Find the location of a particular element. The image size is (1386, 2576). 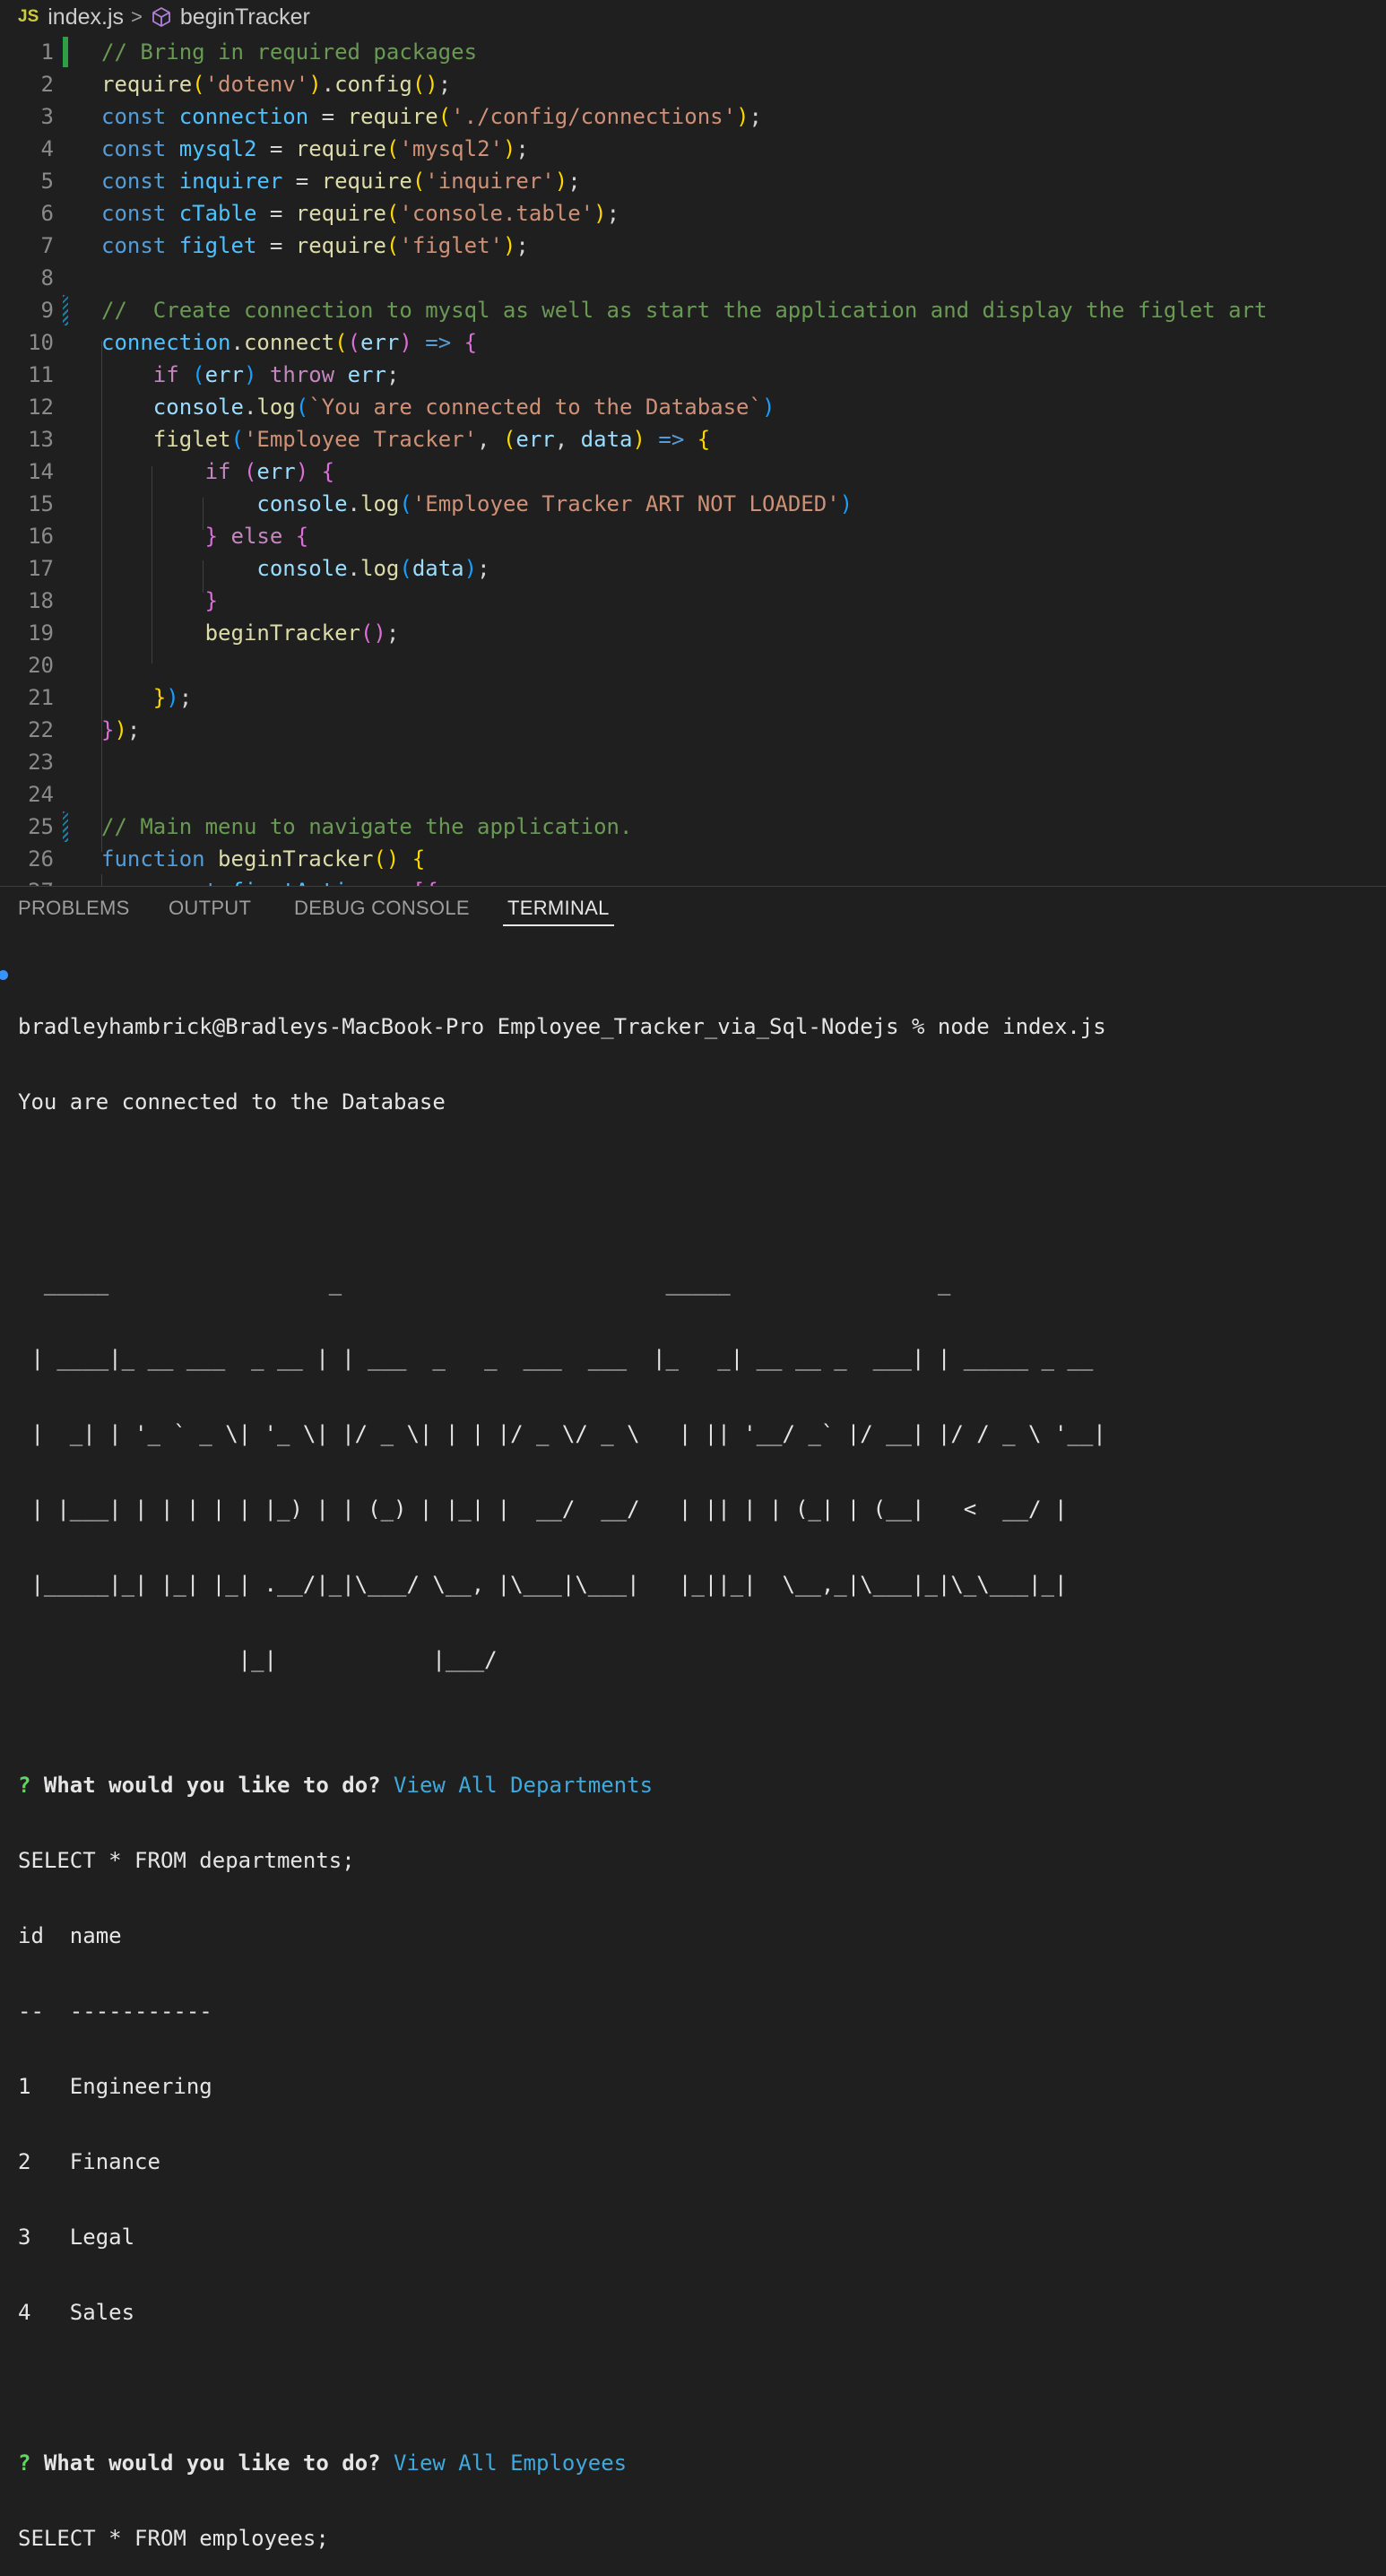

code-text: function beginTracker() { is located at coordinates (263, 859).